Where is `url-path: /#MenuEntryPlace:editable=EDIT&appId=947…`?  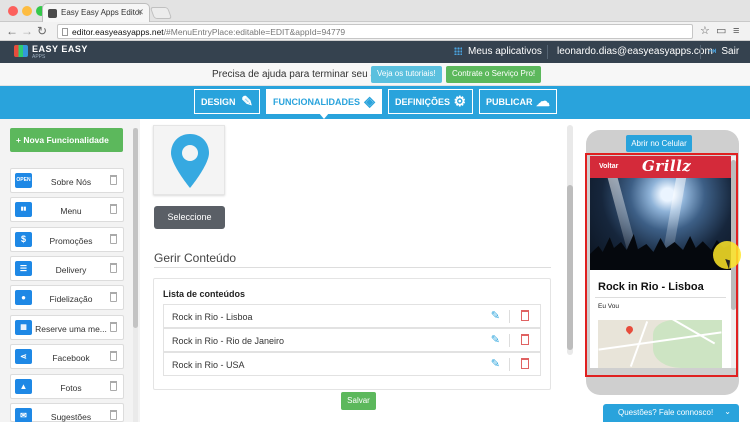
url-path: /#MenuEntryPlace:editable=EDIT&appId=947… is located at coordinates (254, 32).